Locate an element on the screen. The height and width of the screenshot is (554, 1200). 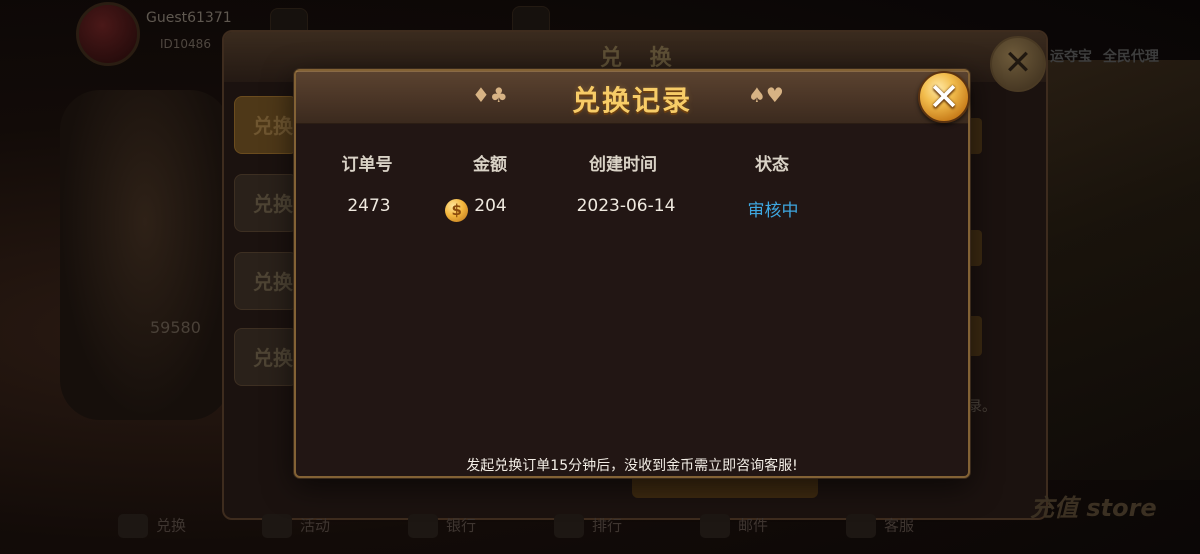
mail-icon is located at coordinates (715, 526).